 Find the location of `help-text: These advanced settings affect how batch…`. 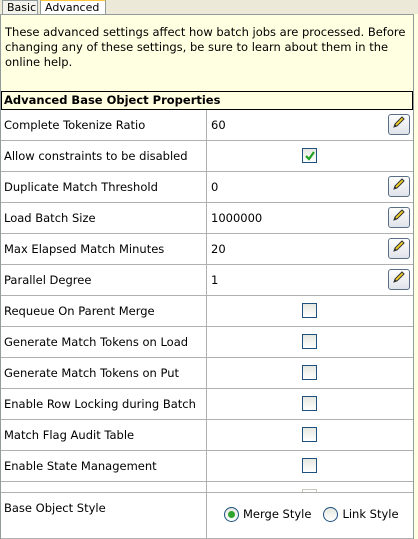

help-text: These advanced settings affect how batch… is located at coordinates (205, 47).